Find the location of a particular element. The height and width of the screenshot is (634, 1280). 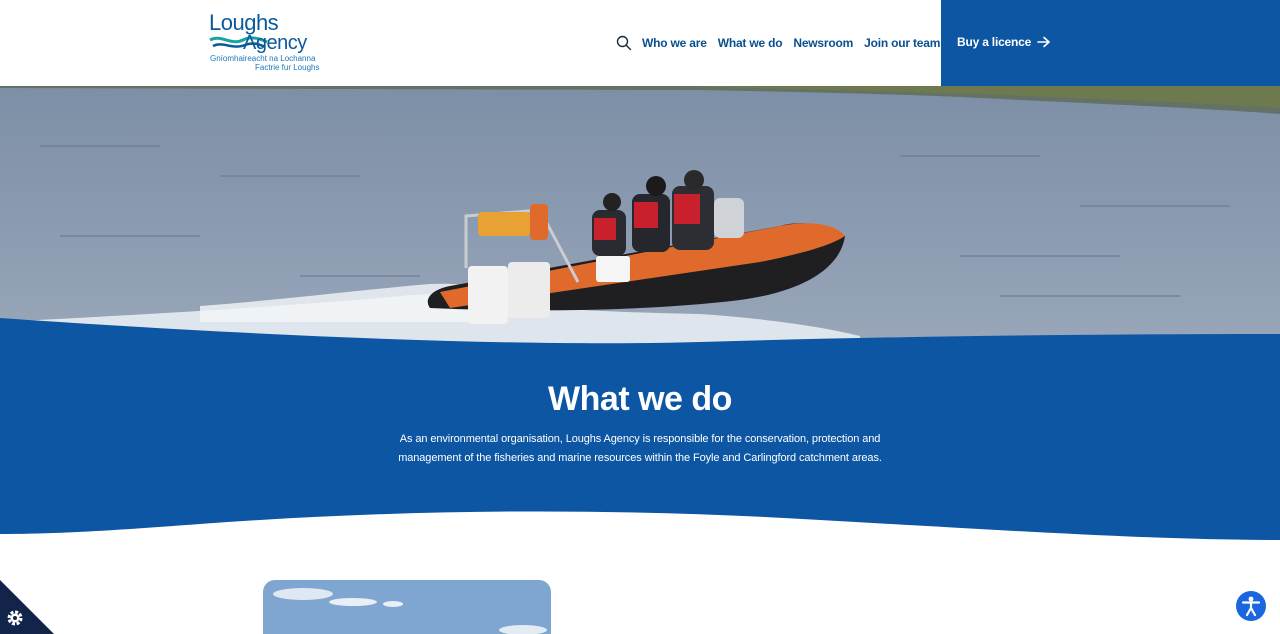

logo-name-line1: Loughs is located at coordinates (244, 22).